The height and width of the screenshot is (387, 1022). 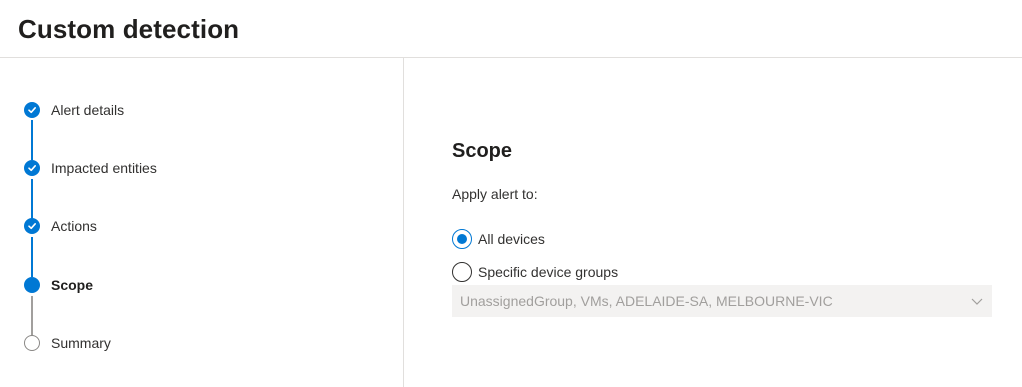 I want to click on current-step-icon, so click(x=32, y=285).